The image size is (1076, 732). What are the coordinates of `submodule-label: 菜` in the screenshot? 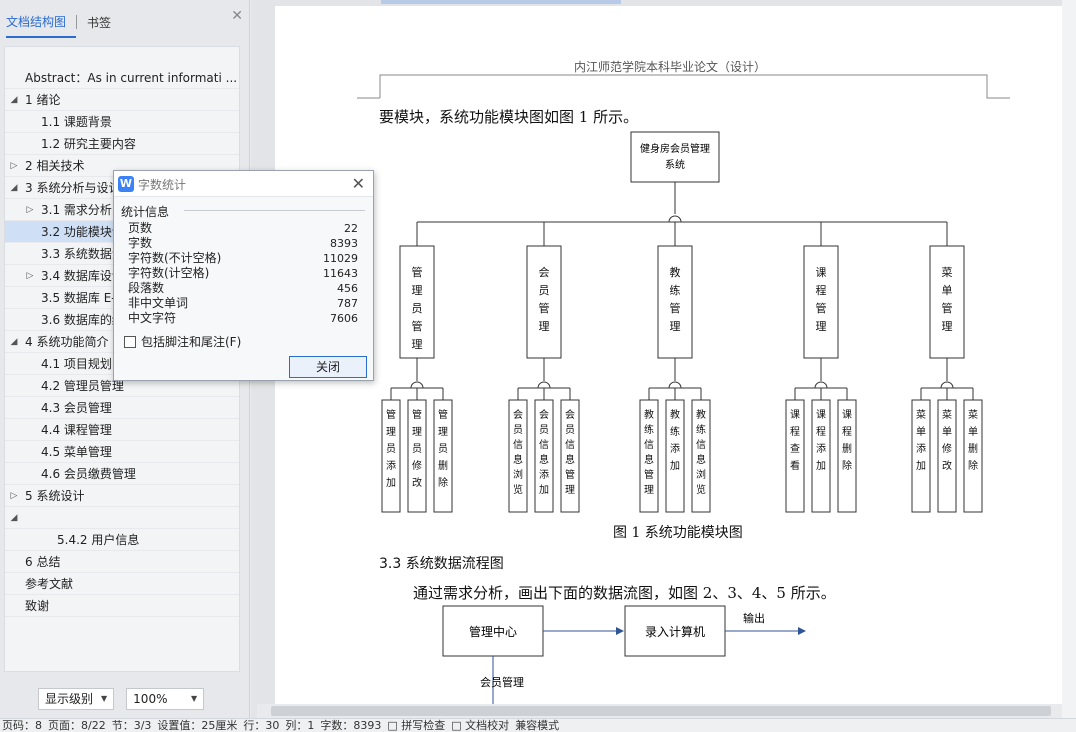 It's located at (921, 415).